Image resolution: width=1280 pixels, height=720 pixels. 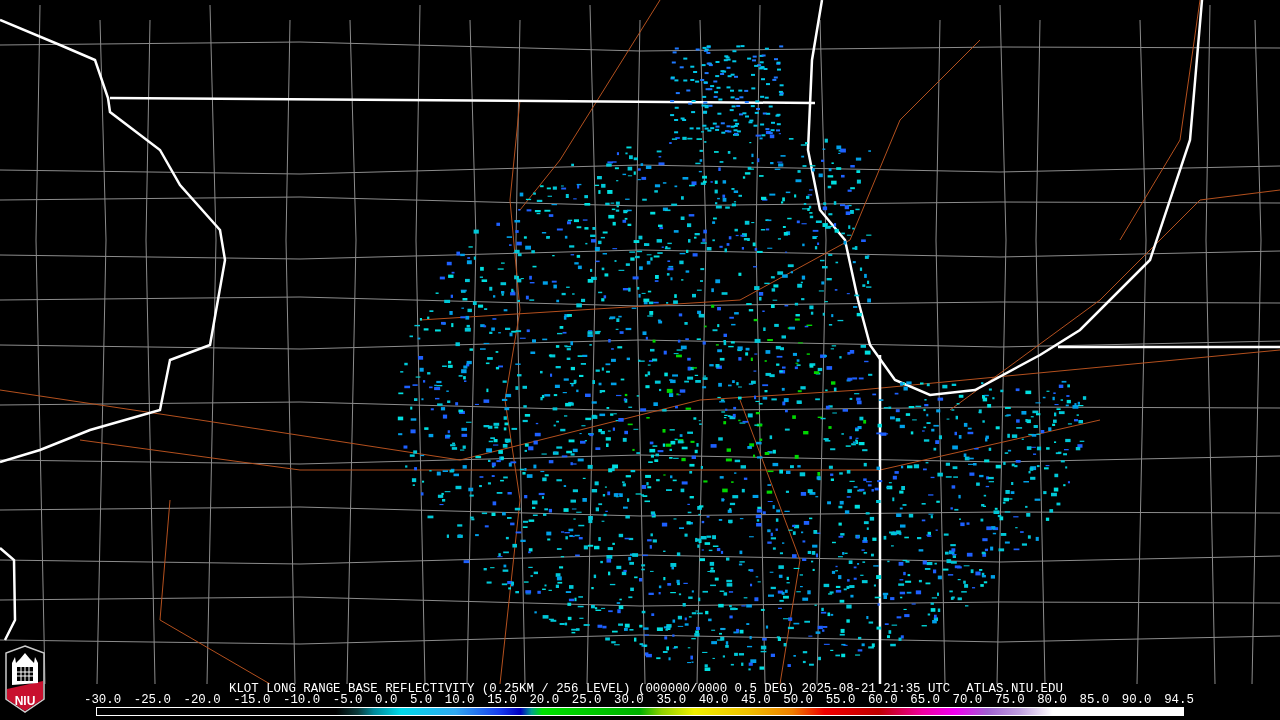 I want to click on scale-label: 65.0, so click(x=925, y=700).